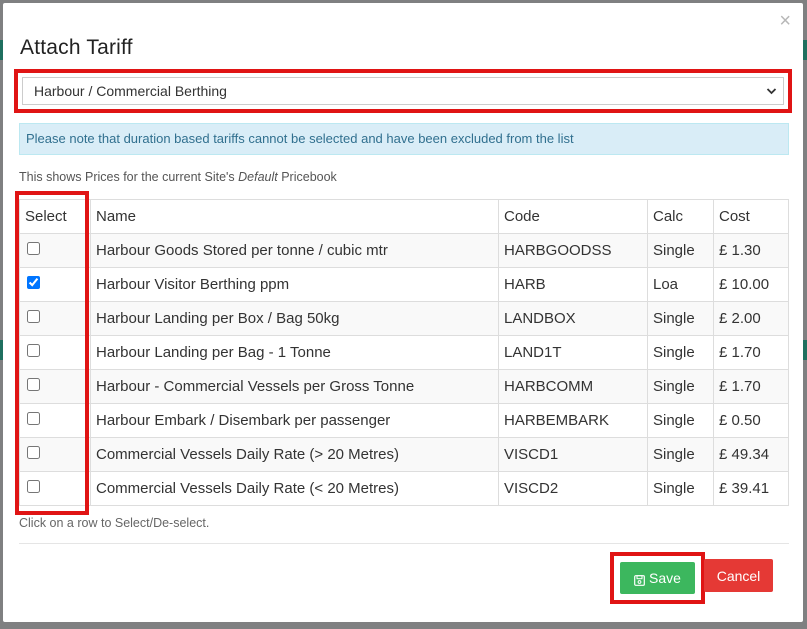 This screenshot has height=629, width=807. I want to click on cancel-button: Cancel, so click(738, 575).